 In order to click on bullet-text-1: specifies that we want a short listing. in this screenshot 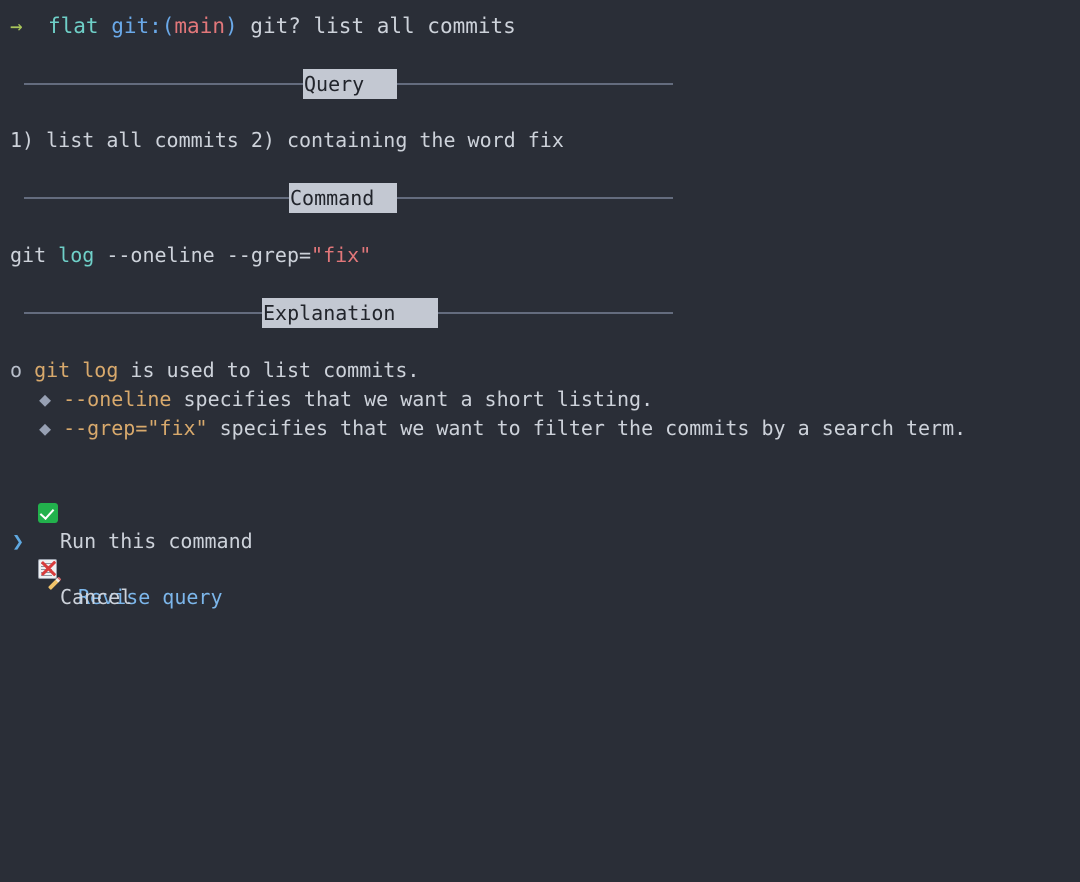, I will do `click(412, 399)`.